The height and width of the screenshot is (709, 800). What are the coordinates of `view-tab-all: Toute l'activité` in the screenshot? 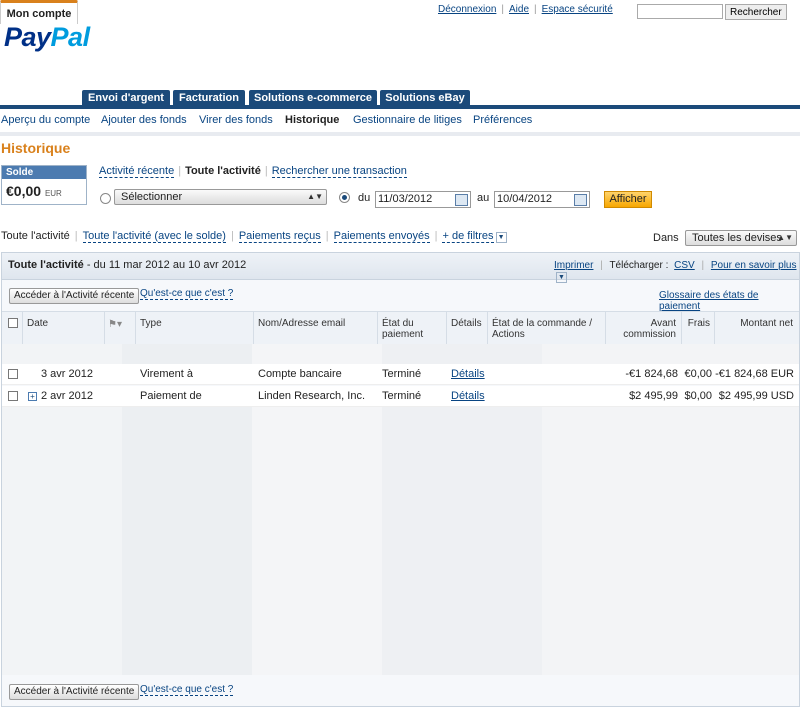 It's located at (223, 171).